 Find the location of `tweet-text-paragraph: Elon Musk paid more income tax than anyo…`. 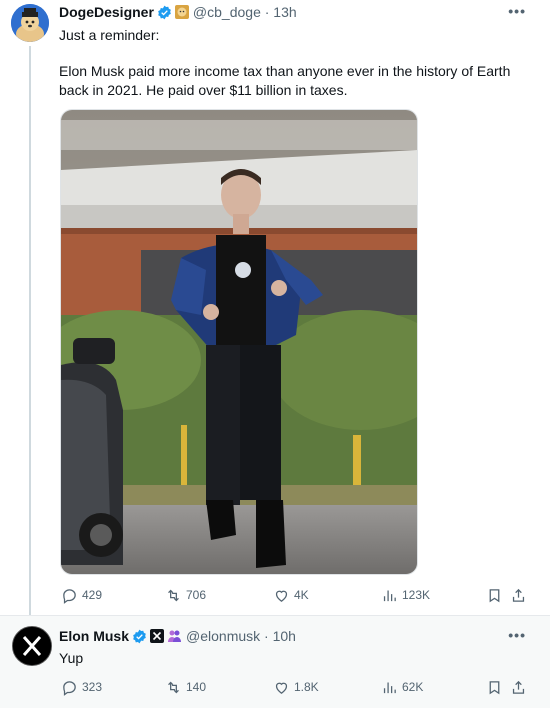

tweet-text-paragraph: Elon Musk paid more income tax than anyo… is located at coordinates (285, 80).